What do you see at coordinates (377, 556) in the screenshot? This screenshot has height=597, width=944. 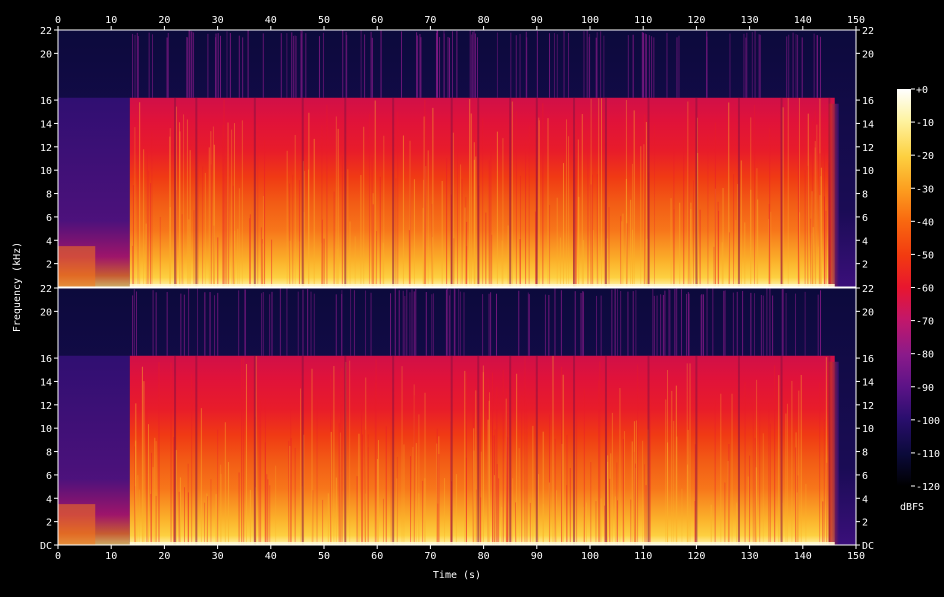 I see `x-tick-label-bottom: 60` at bounding box center [377, 556].